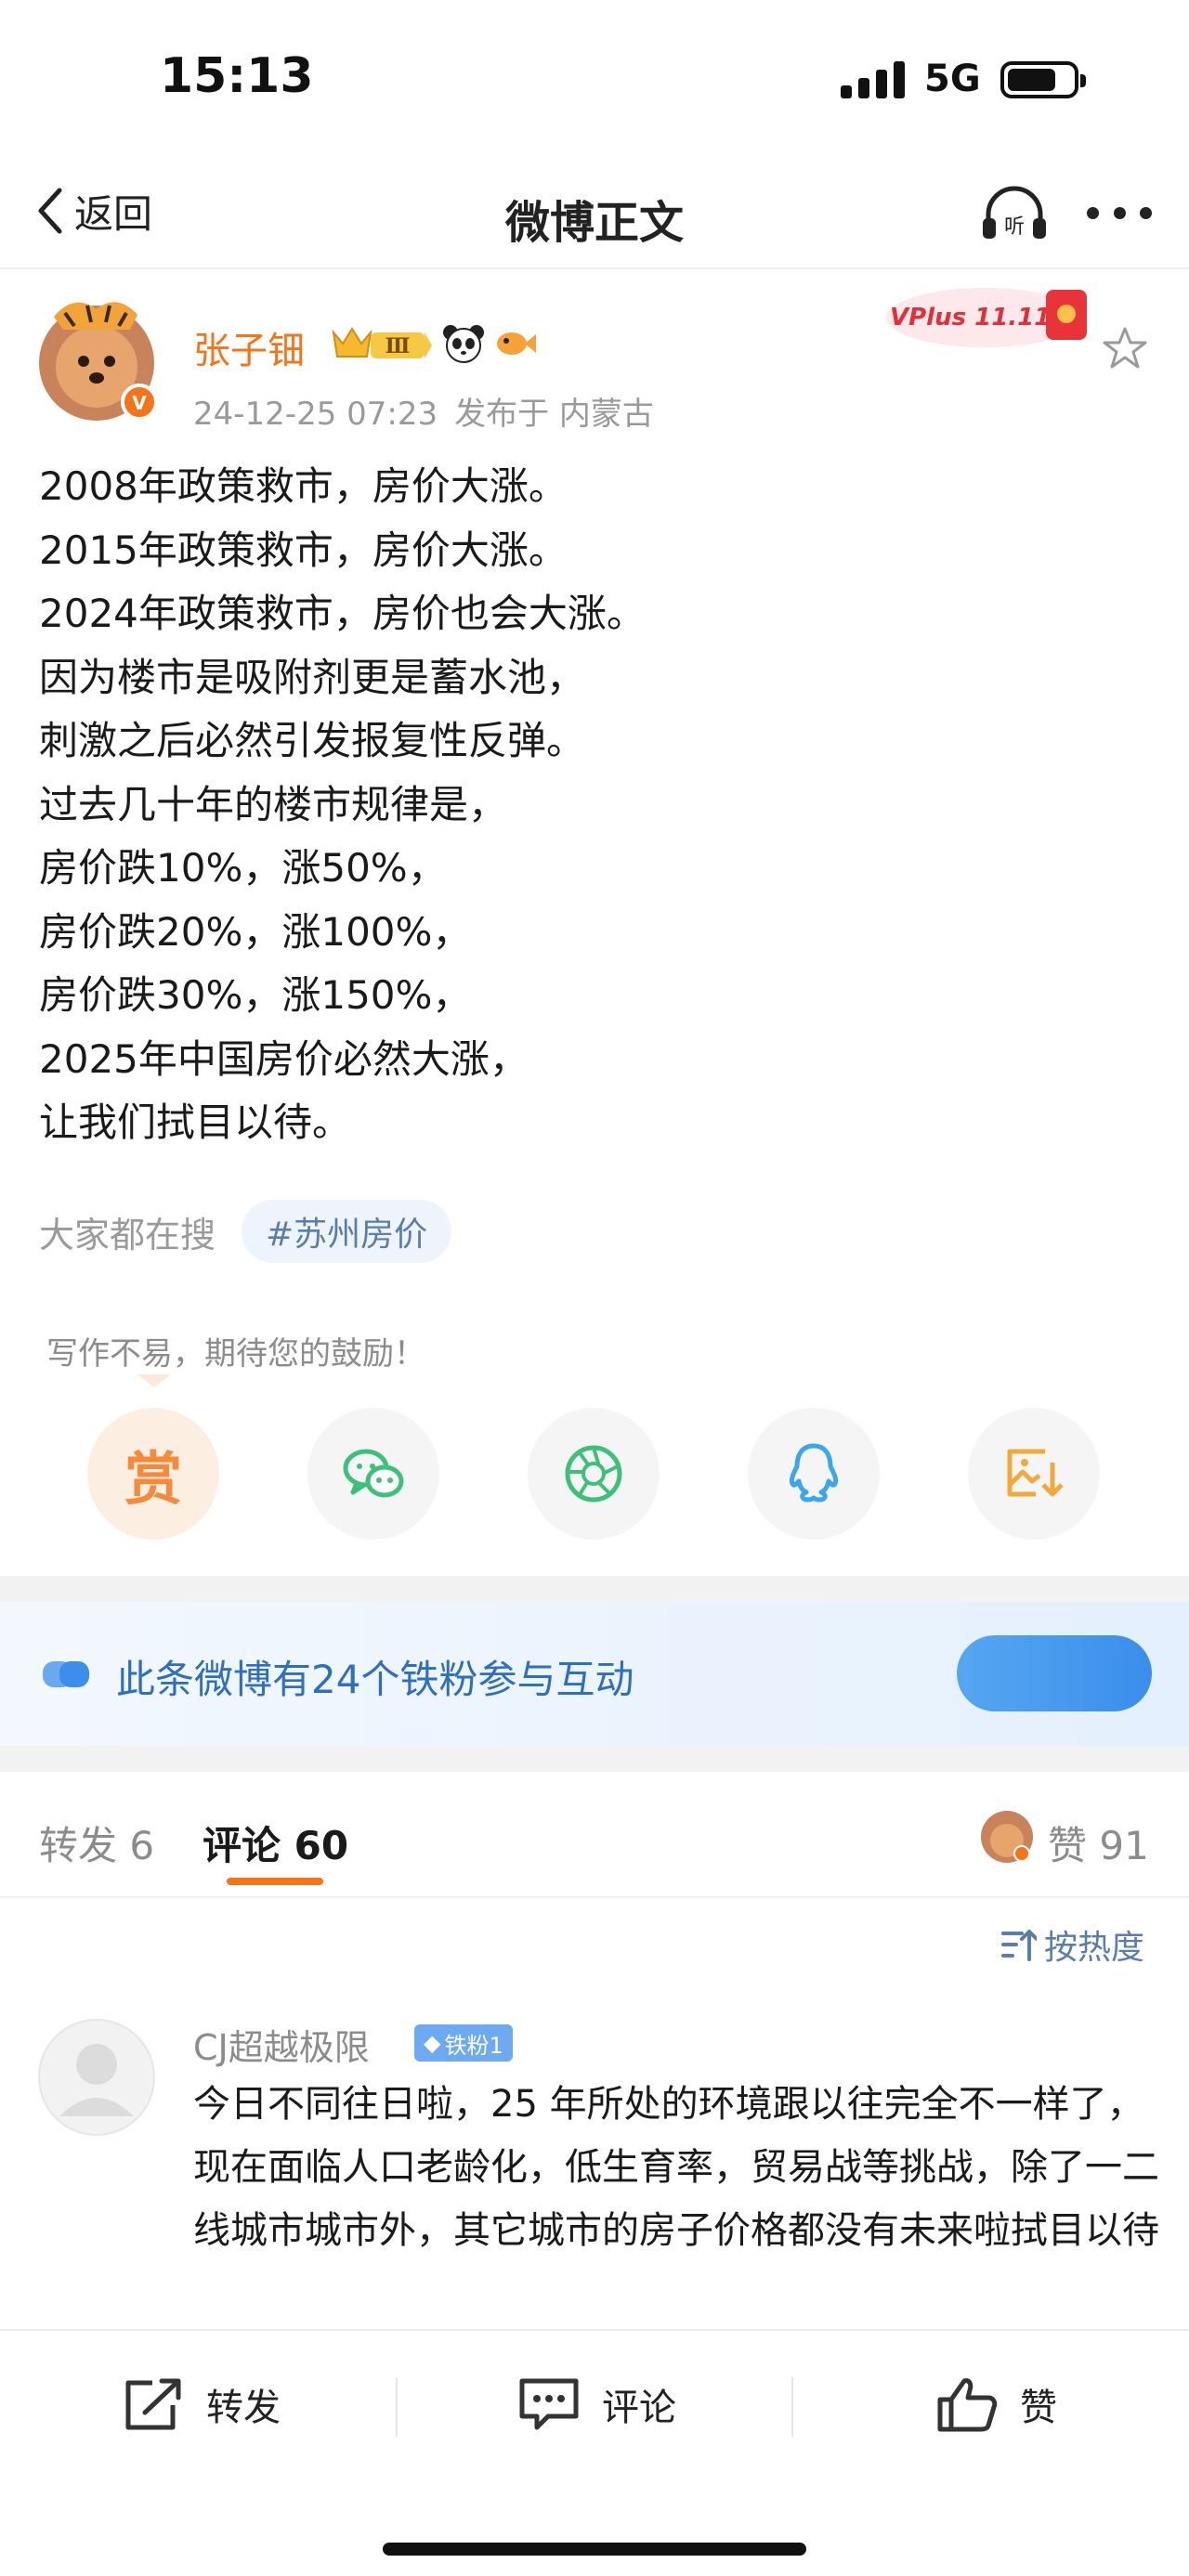  I want to click on qq-icon, so click(814, 1473).